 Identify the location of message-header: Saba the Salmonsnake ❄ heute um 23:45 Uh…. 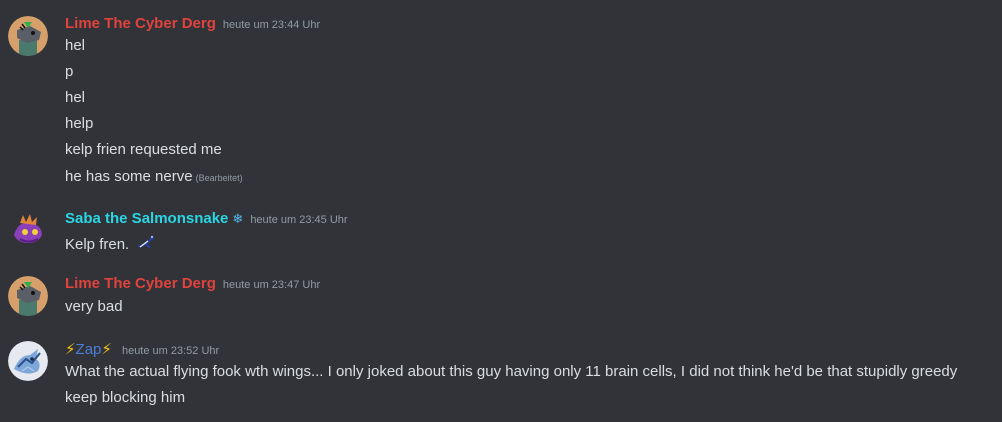
(206, 220).